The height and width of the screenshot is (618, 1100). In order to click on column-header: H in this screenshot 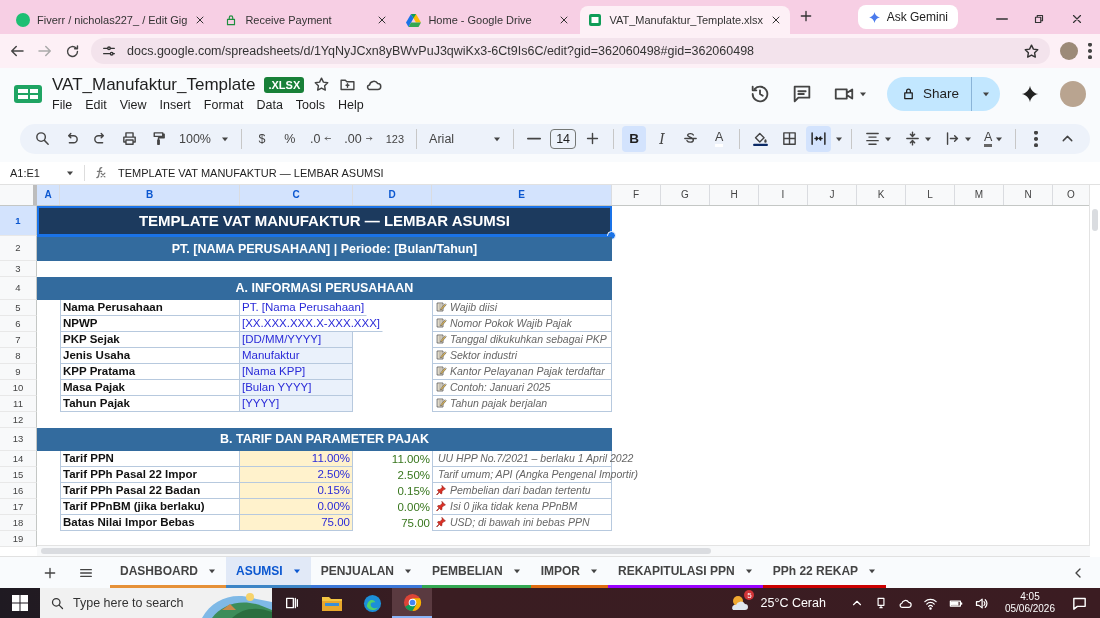, I will do `click(734, 194)`.